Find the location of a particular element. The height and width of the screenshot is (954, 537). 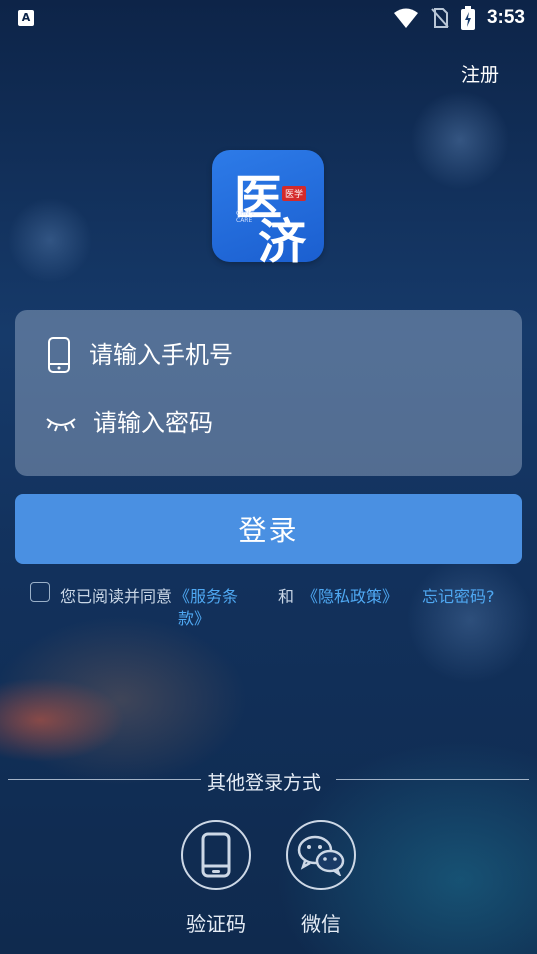

wechat-icon is located at coordinates (321, 855).